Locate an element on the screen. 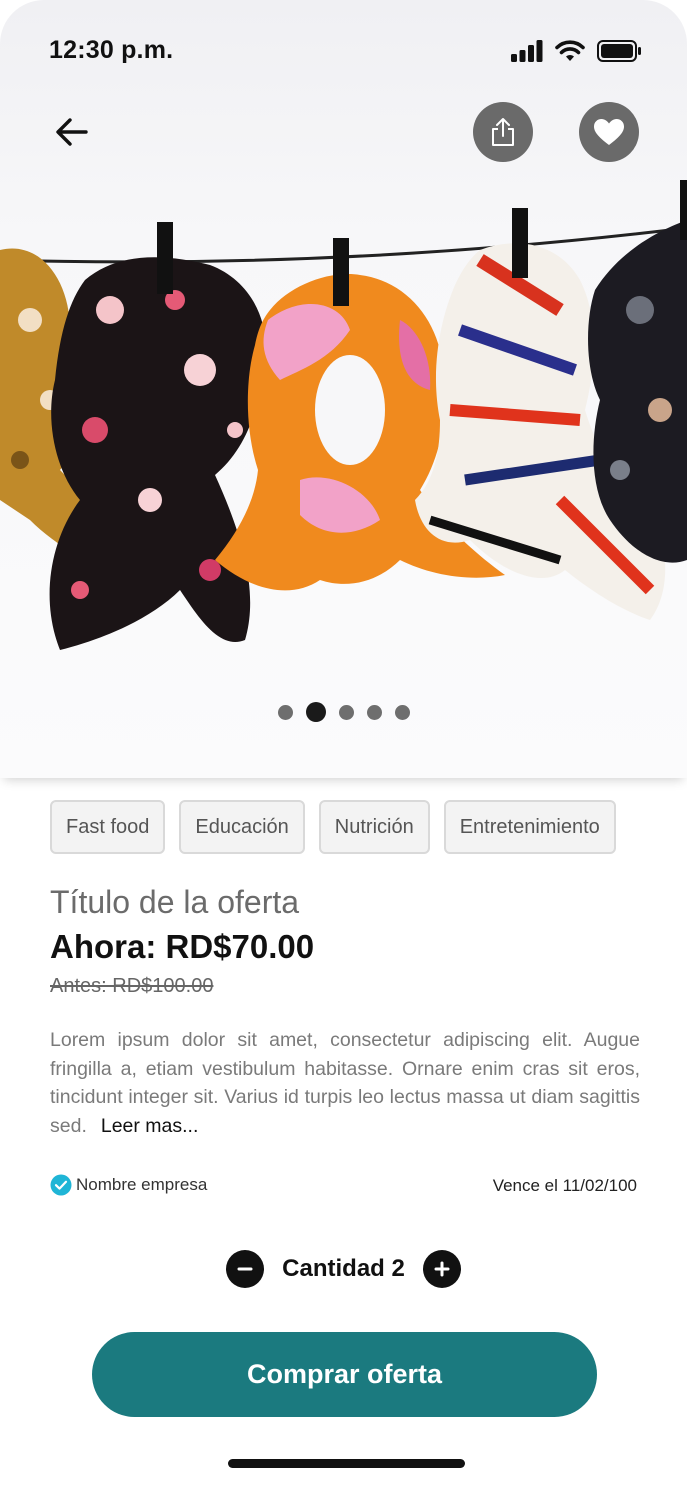  favorite-button is located at coordinates (609, 132).